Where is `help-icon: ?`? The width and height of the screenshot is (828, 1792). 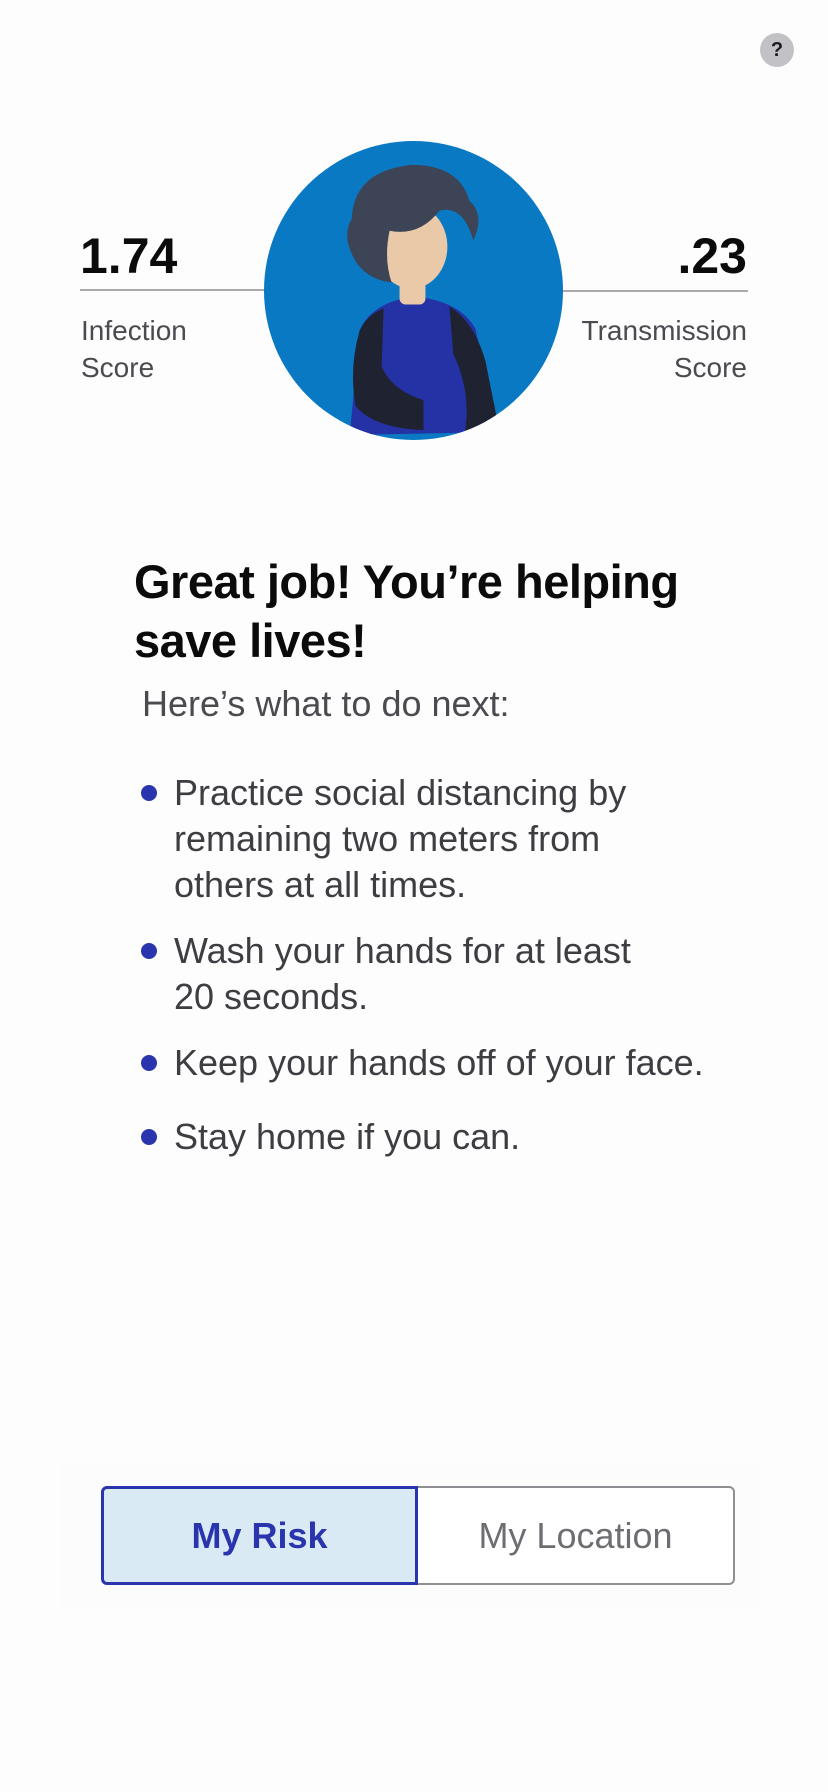
help-icon: ? is located at coordinates (777, 49).